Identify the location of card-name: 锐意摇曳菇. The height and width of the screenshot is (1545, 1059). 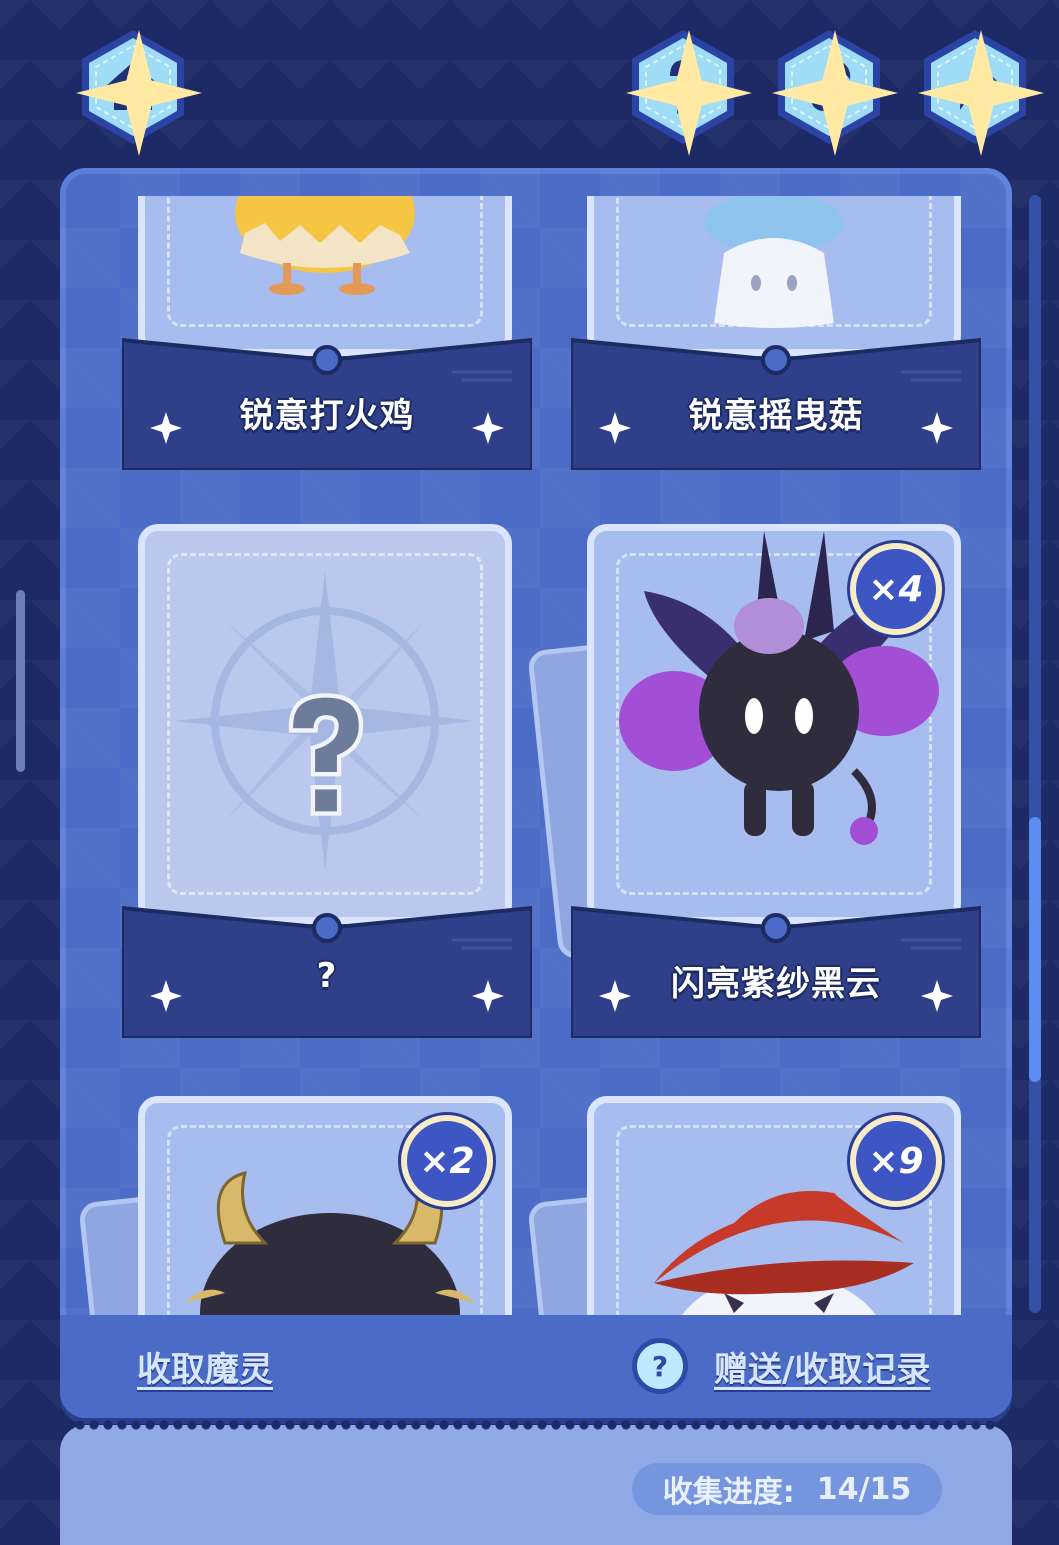
(776, 416).